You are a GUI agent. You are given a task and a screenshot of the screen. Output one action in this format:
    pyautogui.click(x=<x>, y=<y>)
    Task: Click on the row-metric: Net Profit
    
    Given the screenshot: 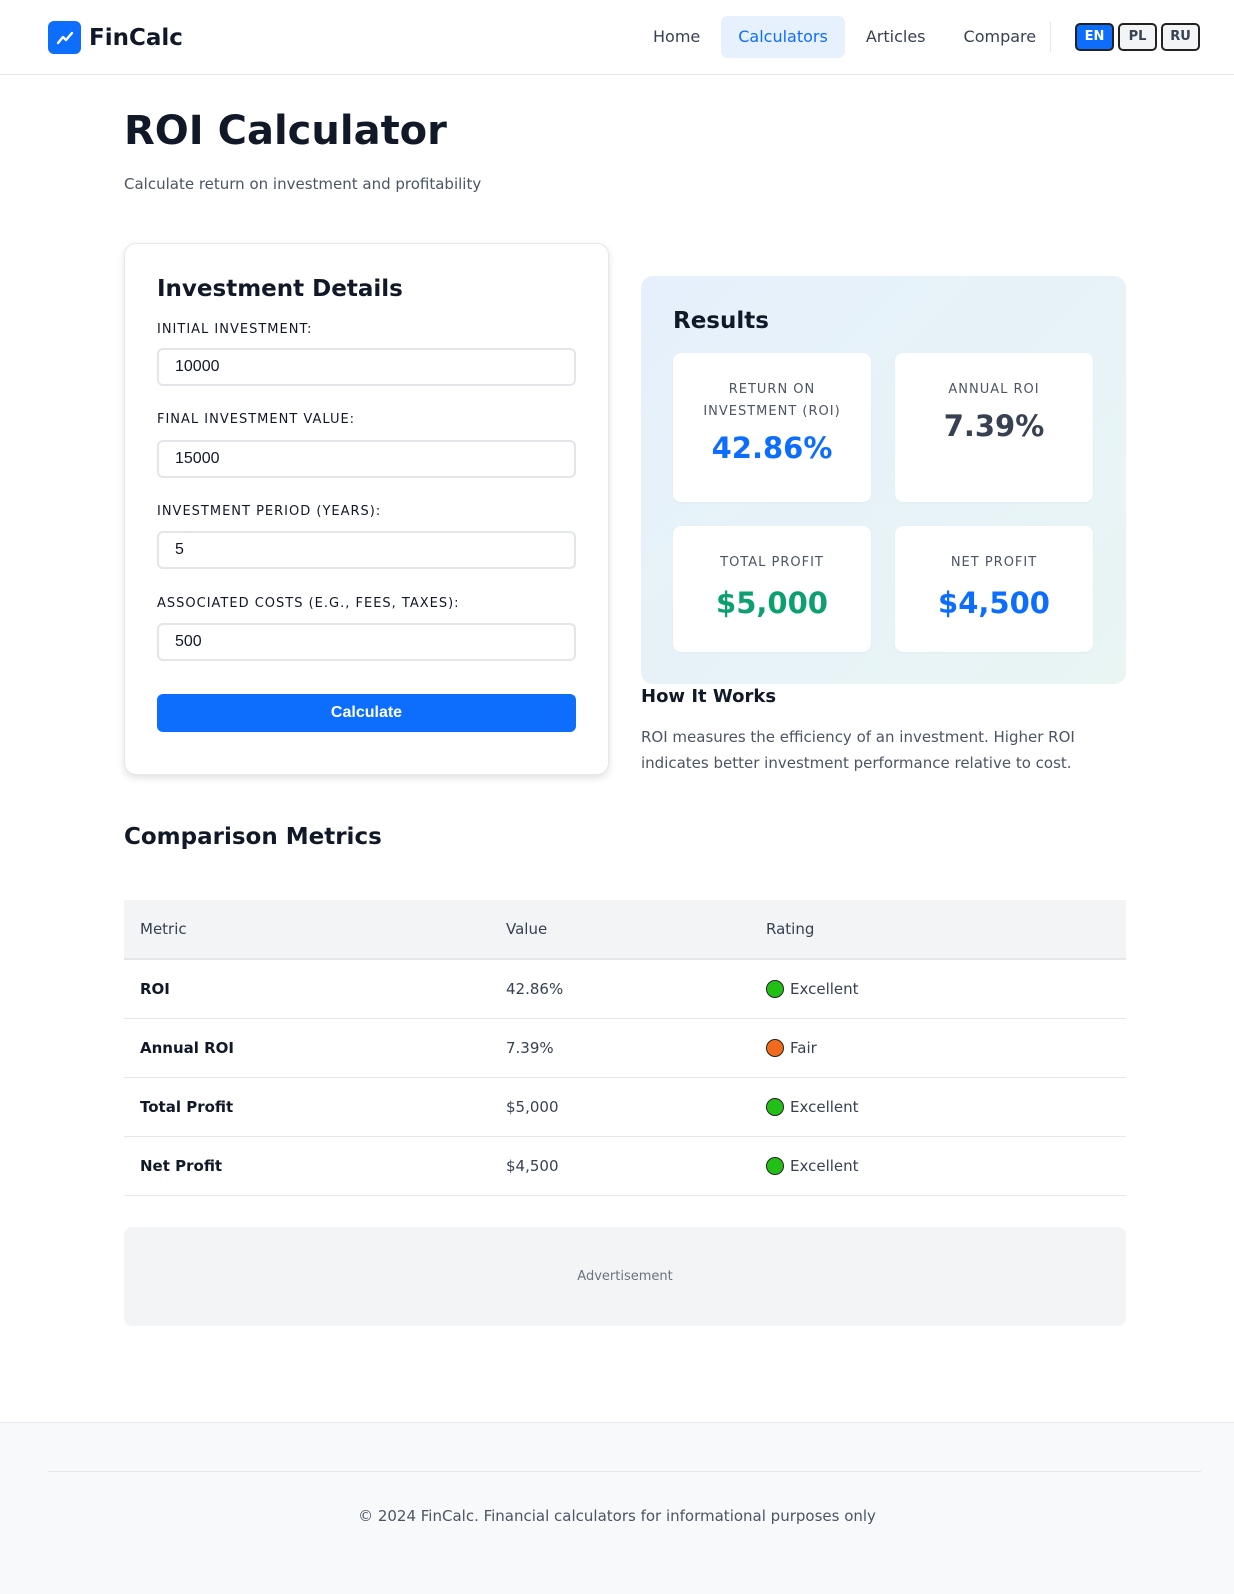 What is the action you would take?
    pyautogui.click(x=181, y=1166)
    